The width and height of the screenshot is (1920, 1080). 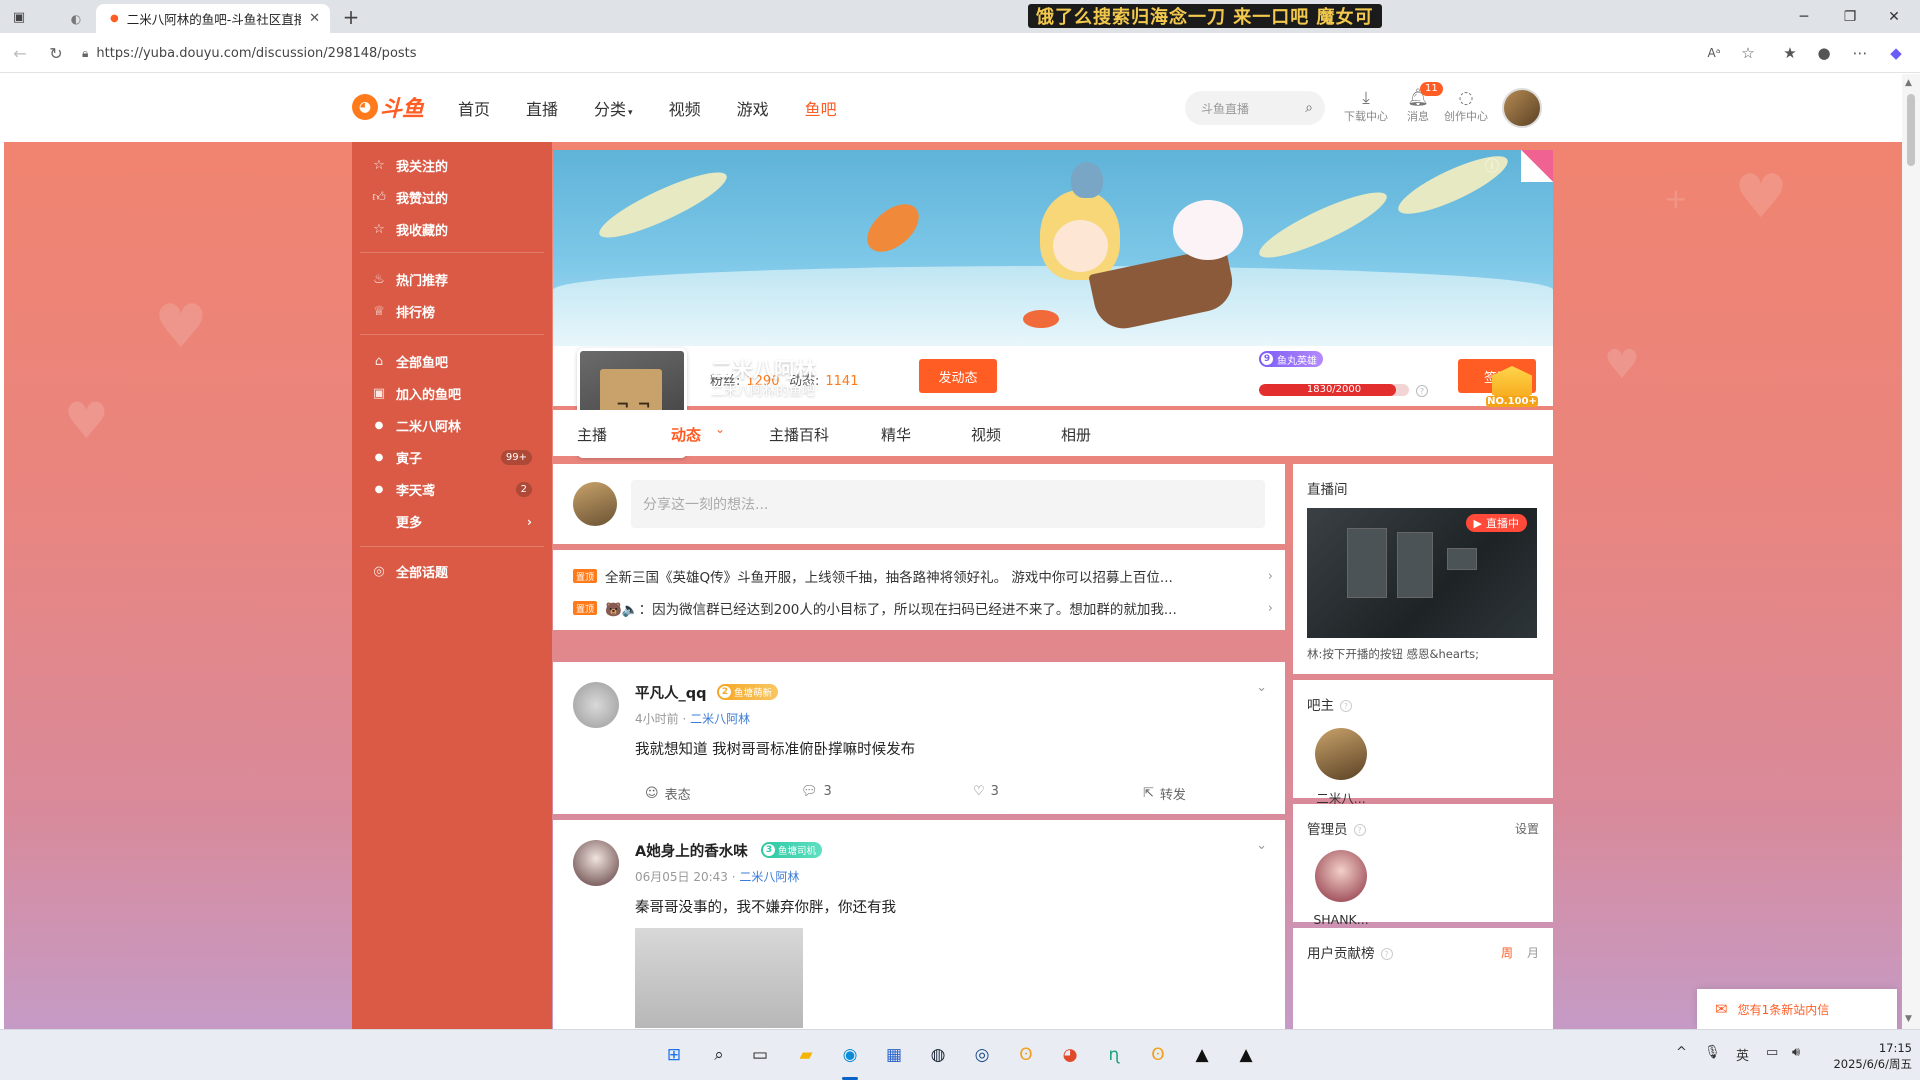 What do you see at coordinates (1908, 83) in the screenshot?
I see `scroll-up-icon: ▲` at bounding box center [1908, 83].